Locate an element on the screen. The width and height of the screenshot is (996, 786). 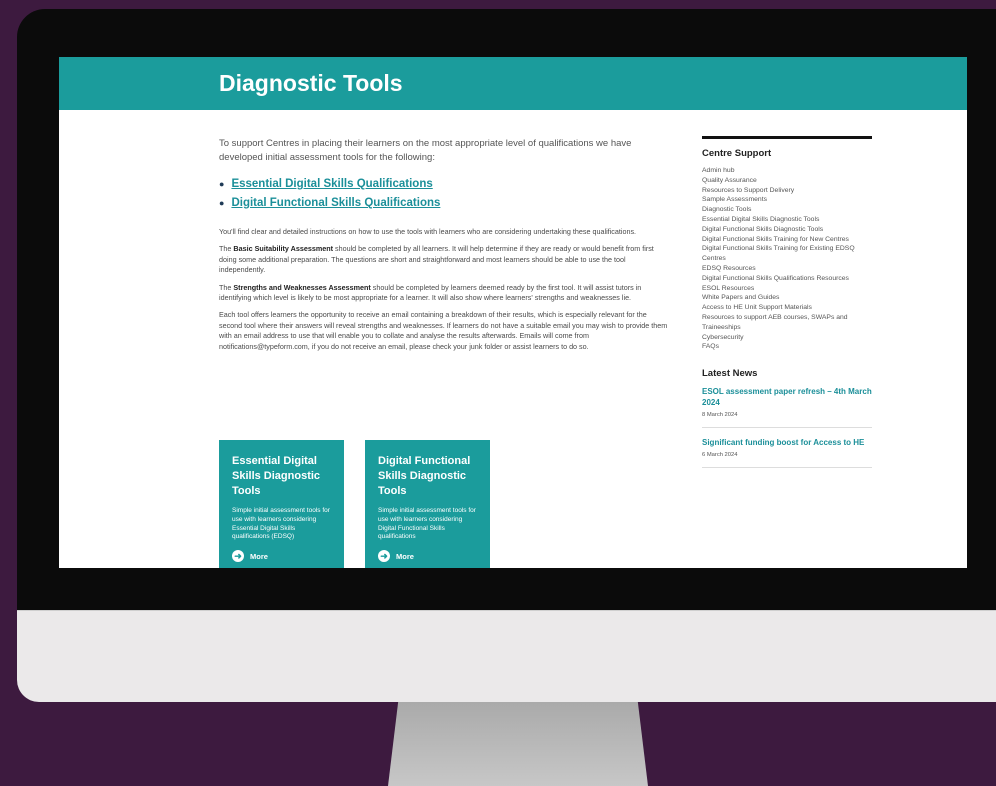
link-digital-functional-skills: Digital Functional Skills Qualifications is located at coordinates (335, 203).